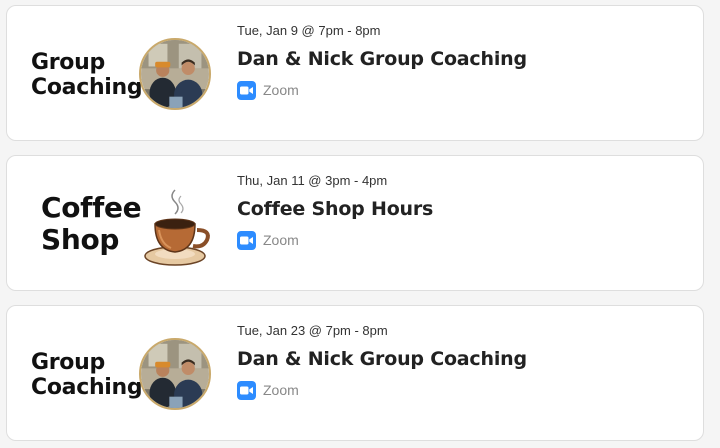 The image size is (720, 448). Describe the element at coordinates (309, 30) in the screenshot. I see `event-date: Tue, Jan 9 @ 7pm - 8pm` at that location.